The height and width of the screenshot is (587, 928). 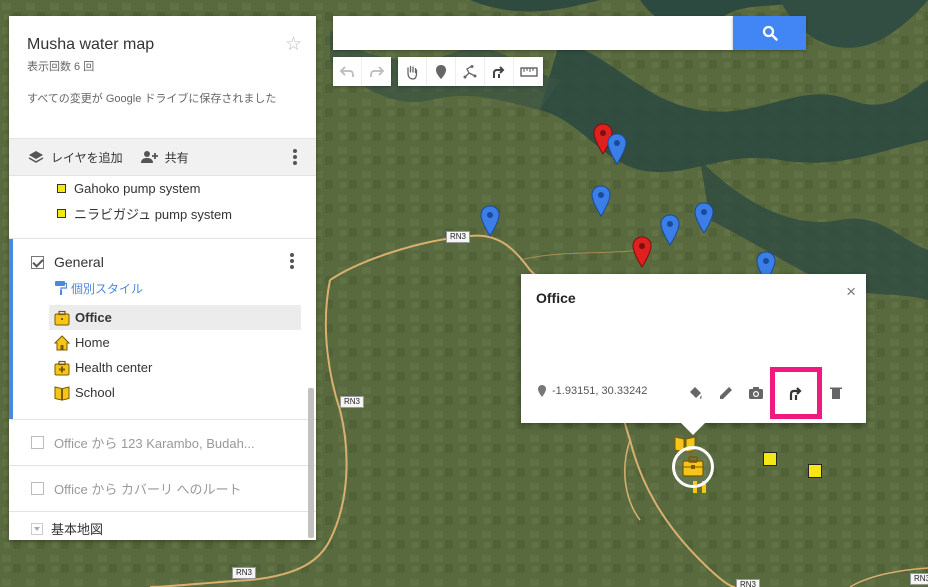 I want to click on book-icon, so click(x=62, y=393).